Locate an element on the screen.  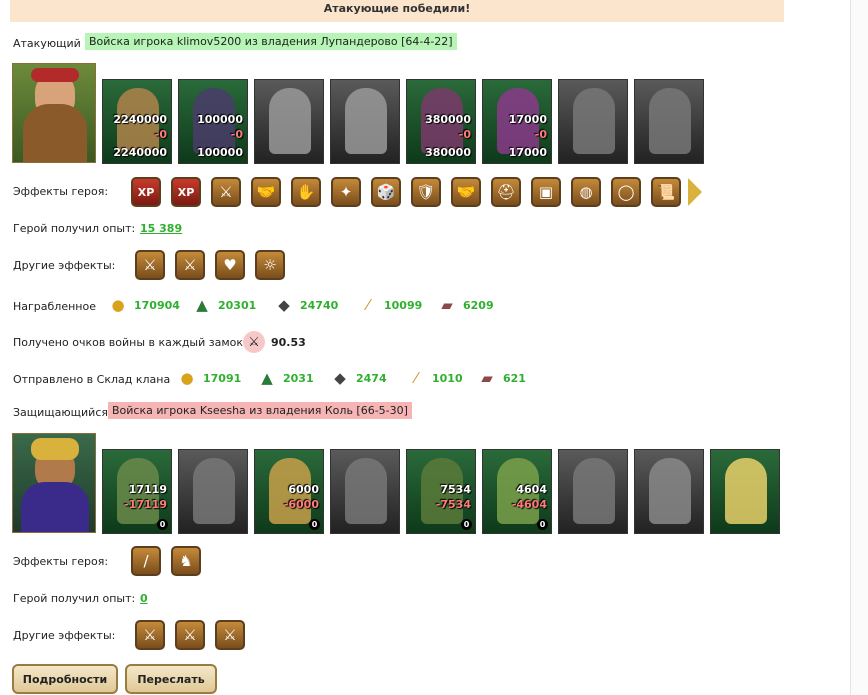
attacker-hero-effect-icon: 🛡 is located at coordinates (426, 192).